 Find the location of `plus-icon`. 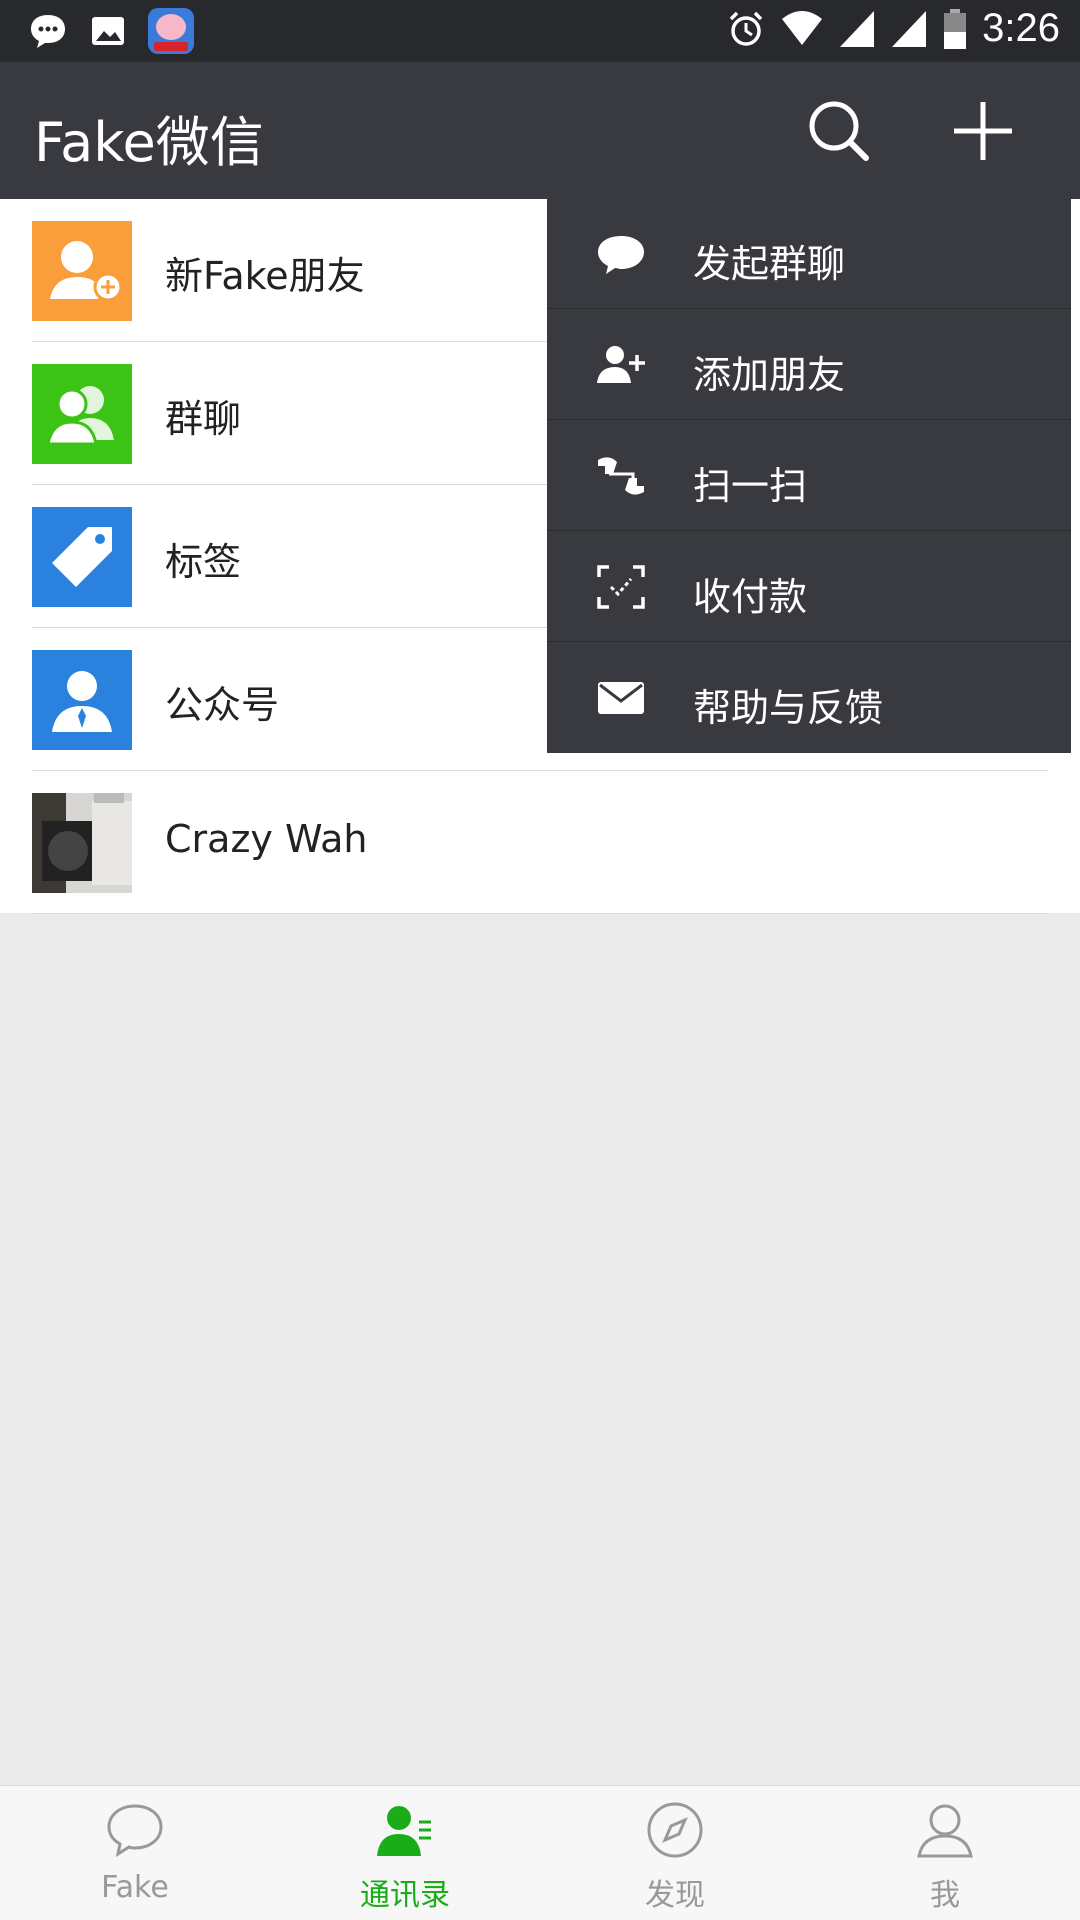

plus-icon is located at coordinates (983, 131).